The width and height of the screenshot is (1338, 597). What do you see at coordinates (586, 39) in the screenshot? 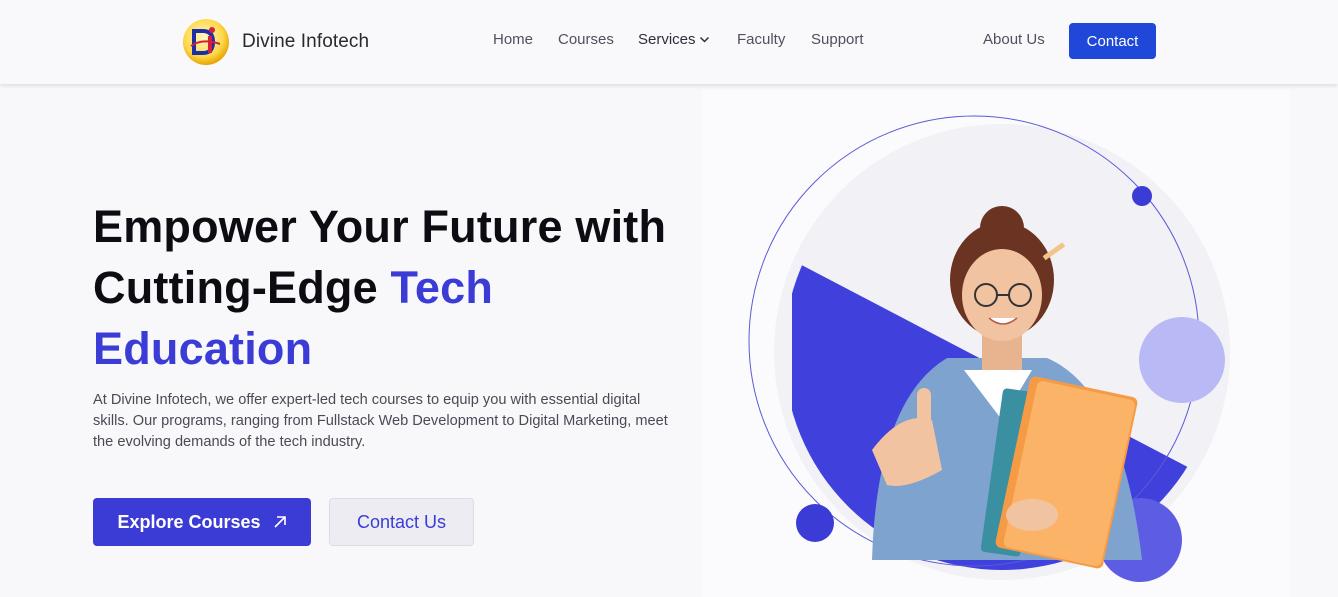
I see `nav-courses: Courses` at bounding box center [586, 39].